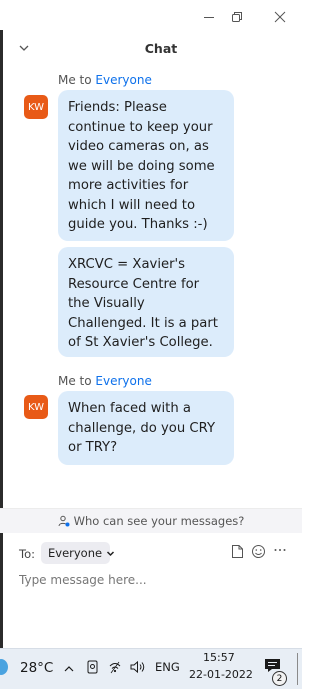  What do you see at coordinates (258, 553) in the screenshot?
I see `emoji-icon` at bounding box center [258, 553].